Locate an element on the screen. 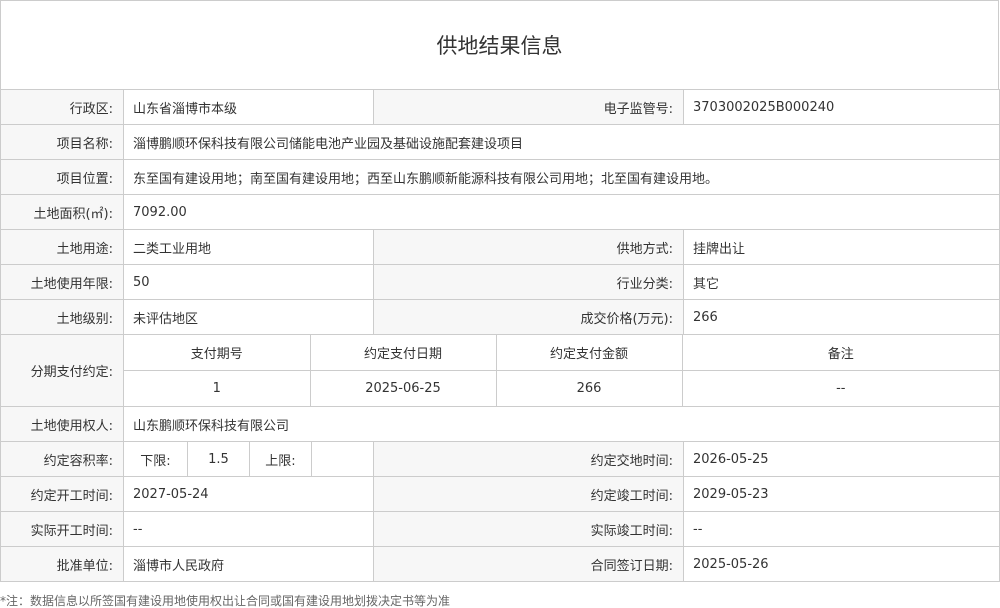  row-land-use: 土地用途: 二类工业用地 供地方式: 挂牌出让 is located at coordinates (500, 247).